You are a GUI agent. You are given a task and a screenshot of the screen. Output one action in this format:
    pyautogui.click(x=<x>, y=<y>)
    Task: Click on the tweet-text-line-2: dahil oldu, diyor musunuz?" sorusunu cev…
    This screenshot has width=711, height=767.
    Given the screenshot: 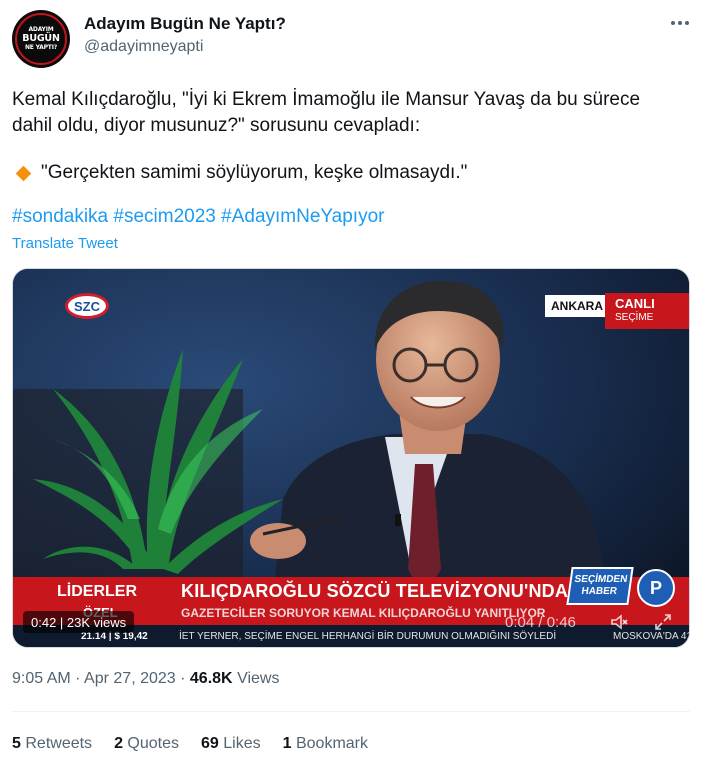 What is the action you would take?
    pyautogui.click(x=216, y=125)
    